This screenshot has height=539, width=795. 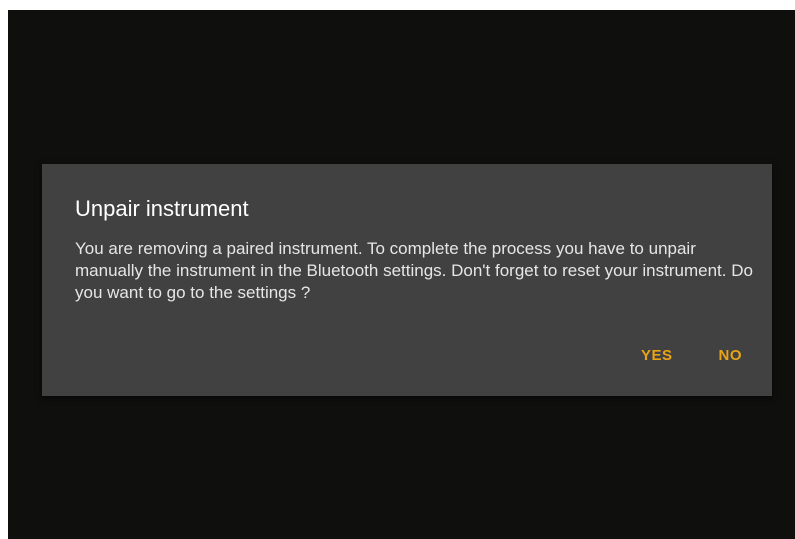 What do you see at coordinates (691, 356) in the screenshot?
I see `dialog-actions: YES NO` at bounding box center [691, 356].